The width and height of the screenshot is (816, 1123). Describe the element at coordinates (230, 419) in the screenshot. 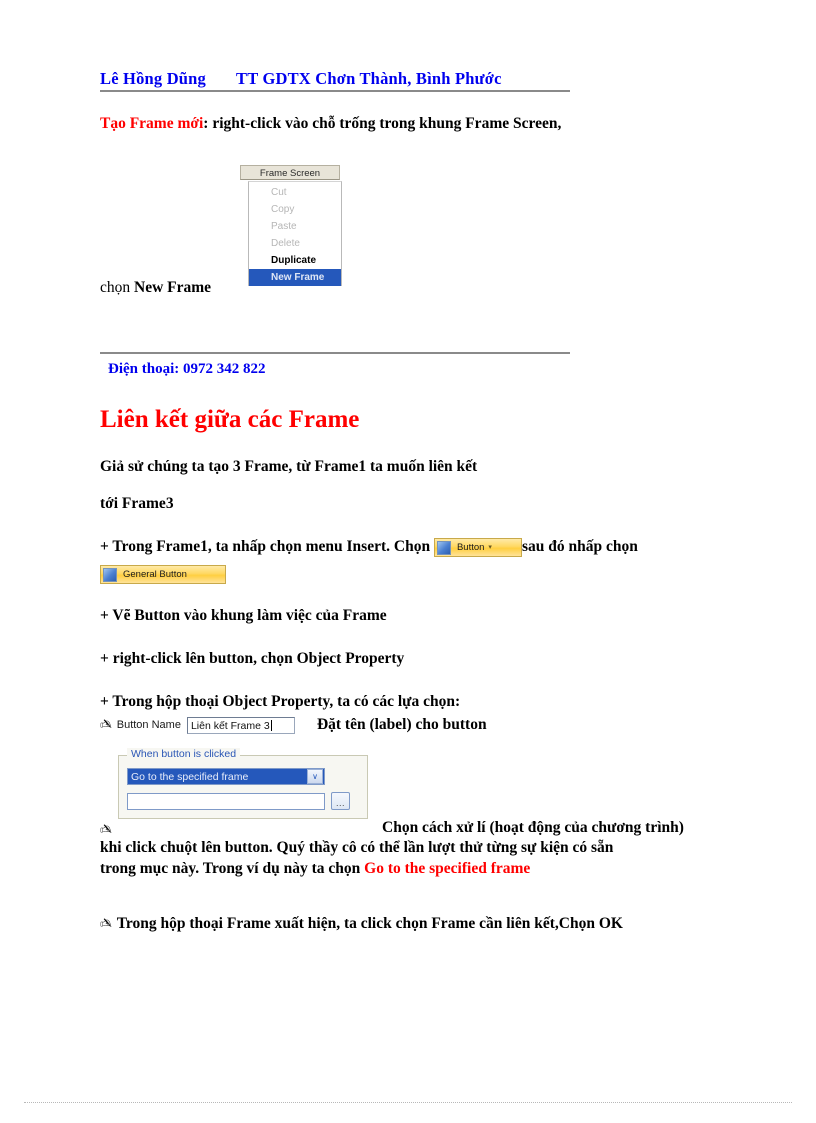

I see `page-title: Liên kết giữa các Frame` at that location.